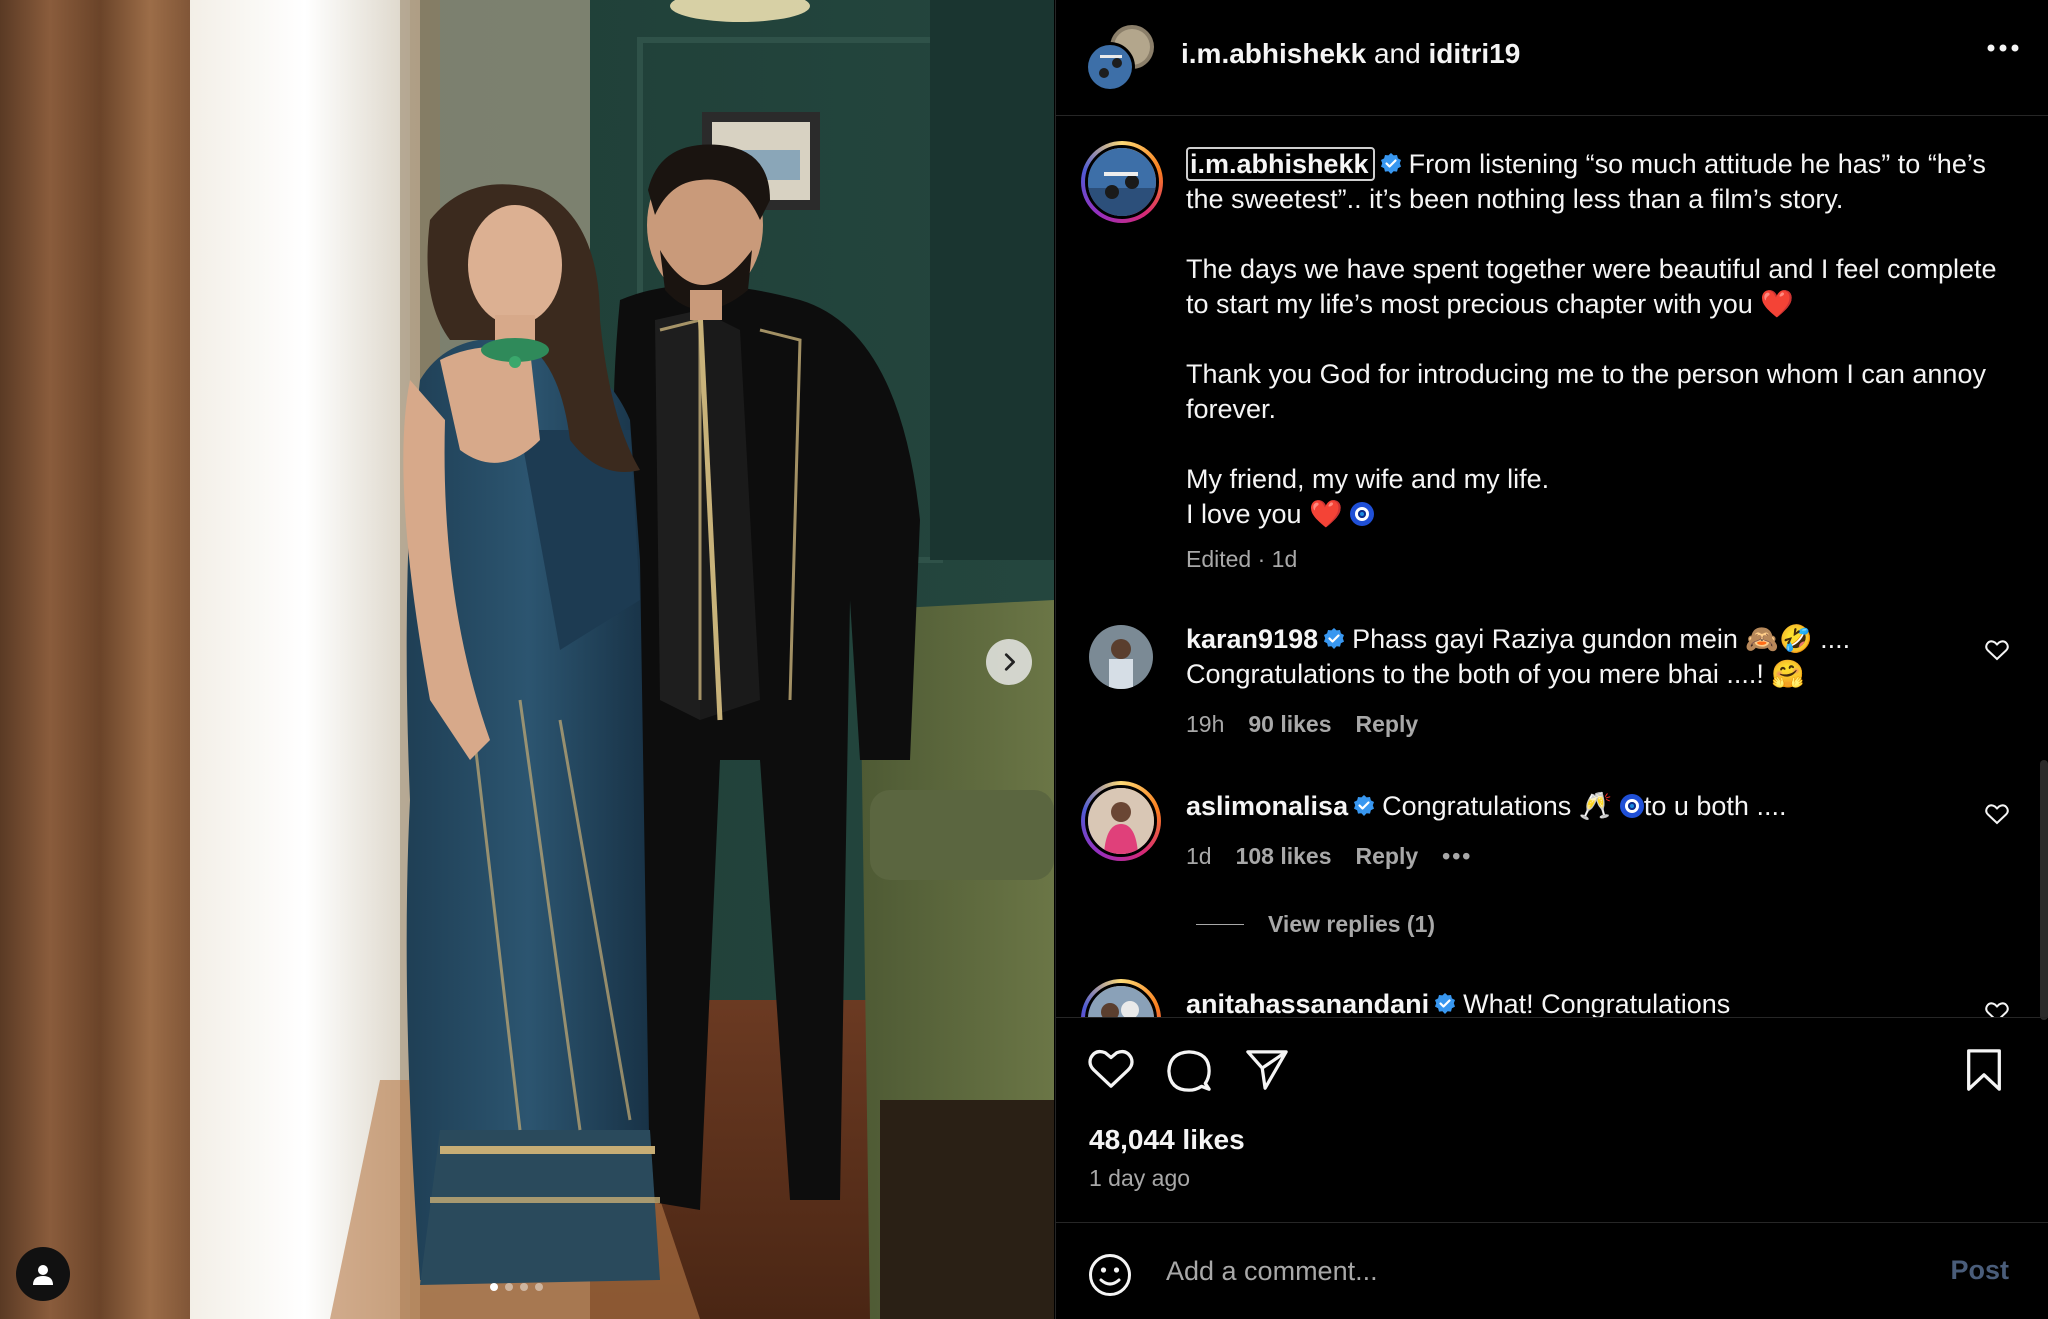 The image size is (2048, 1319). I want to click on save-button, so click(1984, 1072).